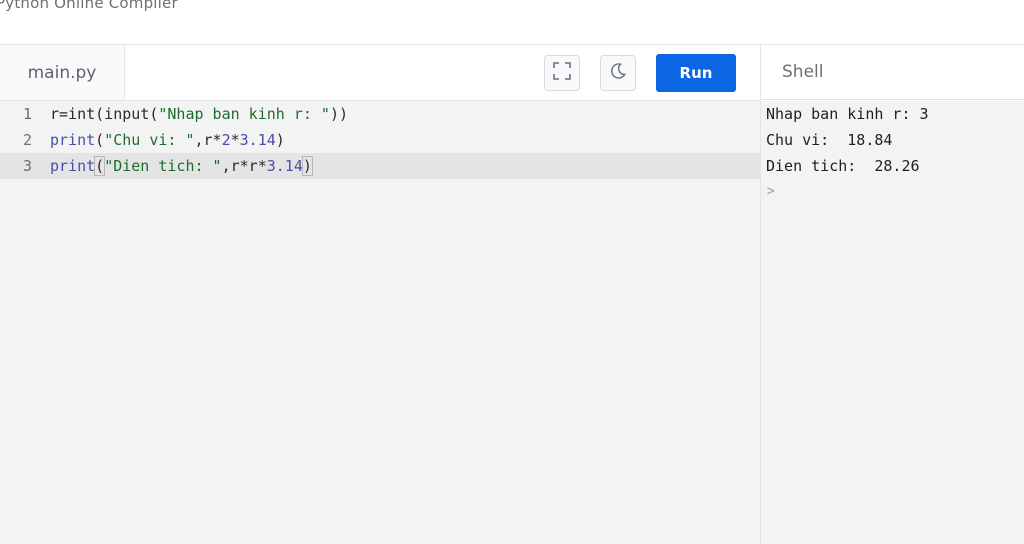  I want to click on shell-output-line: Dien tich: 28.26, so click(843, 166).